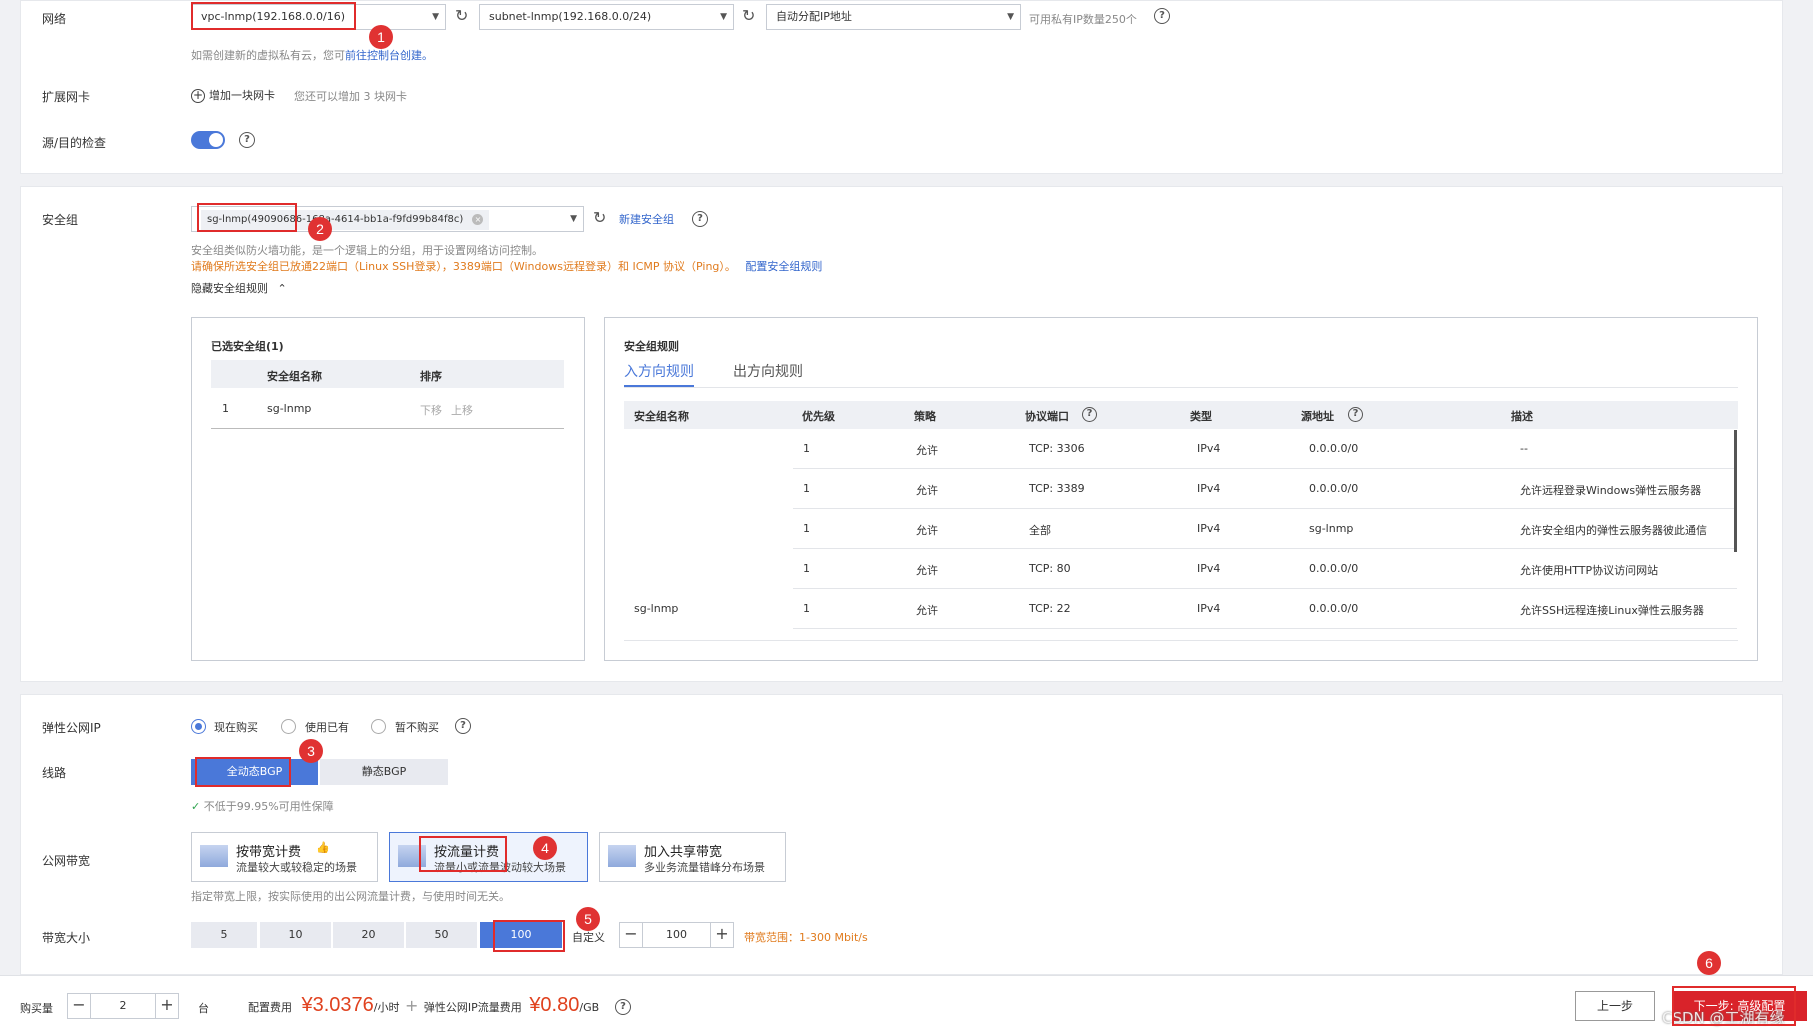 This screenshot has height=1035, width=1813. What do you see at coordinates (588, 937) in the screenshot?
I see `custom-label: 自定义` at bounding box center [588, 937].